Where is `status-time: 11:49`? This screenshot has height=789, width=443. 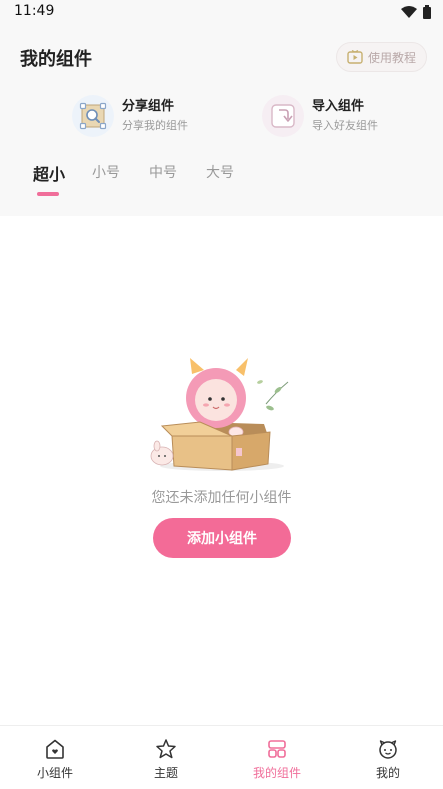 status-time: 11:49 is located at coordinates (34, 11).